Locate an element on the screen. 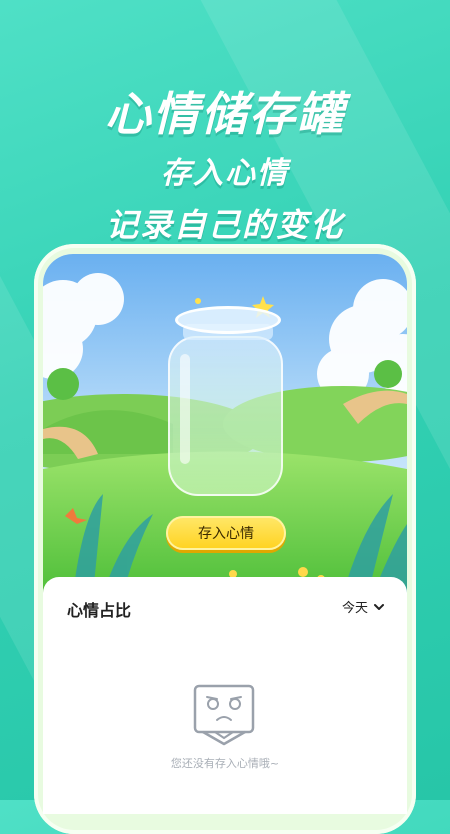  card-title: 心情占比 is located at coordinates (99, 610).